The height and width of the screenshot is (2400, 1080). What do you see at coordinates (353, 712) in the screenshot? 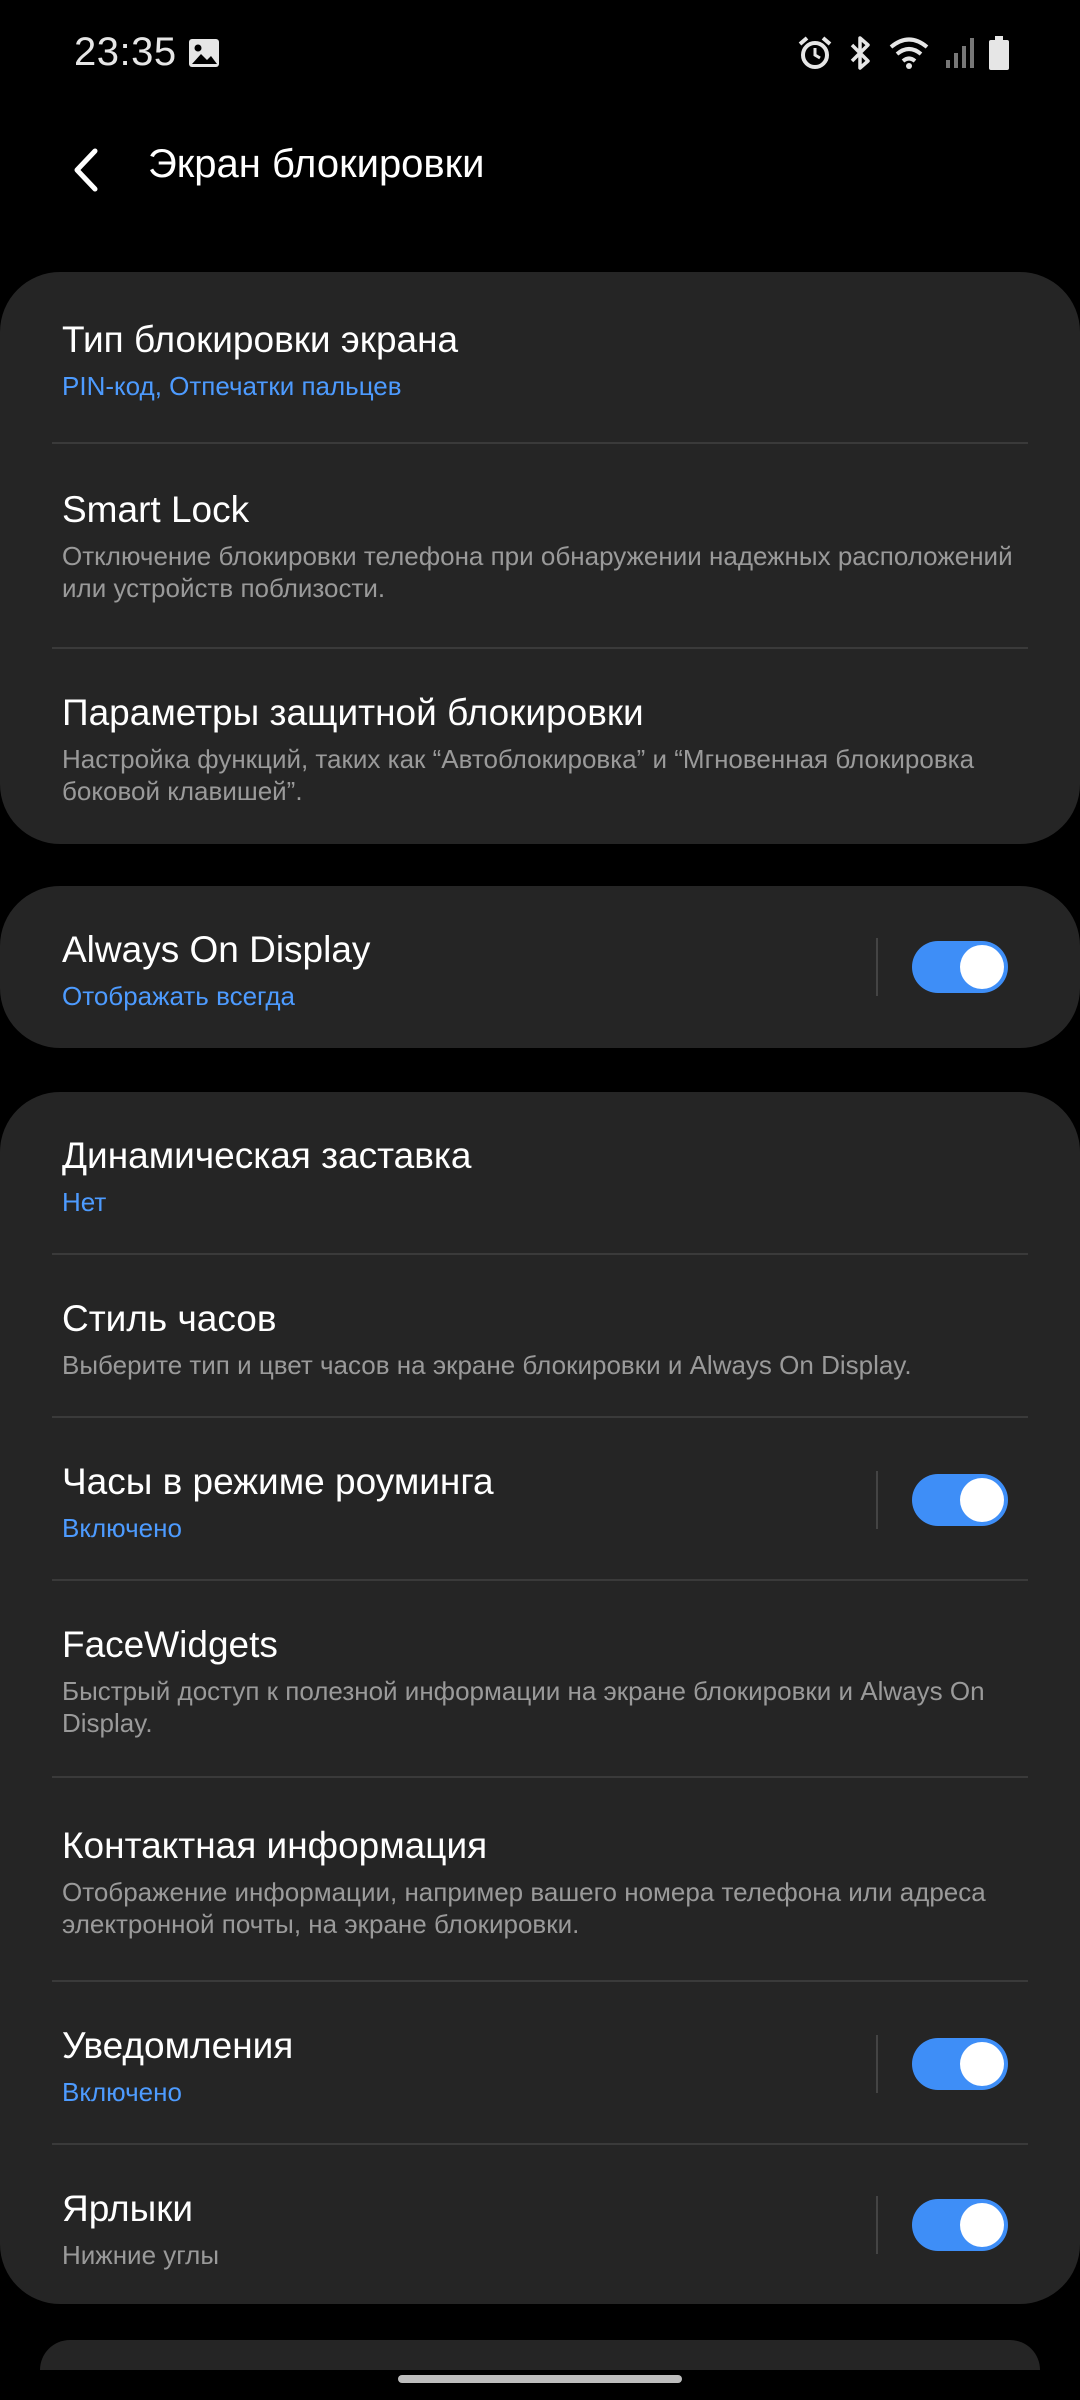
I see `item-title: Параметры защитной блокировки` at bounding box center [353, 712].